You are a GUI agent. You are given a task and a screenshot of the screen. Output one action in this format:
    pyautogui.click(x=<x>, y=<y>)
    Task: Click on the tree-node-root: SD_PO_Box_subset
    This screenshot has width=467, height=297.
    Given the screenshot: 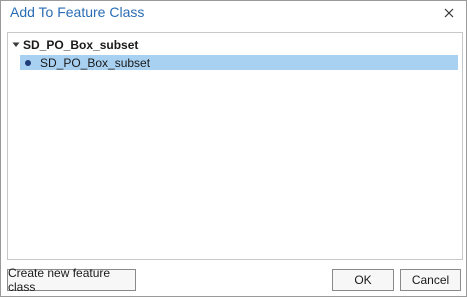 What is the action you would take?
    pyautogui.click(x=234, y=45)
    